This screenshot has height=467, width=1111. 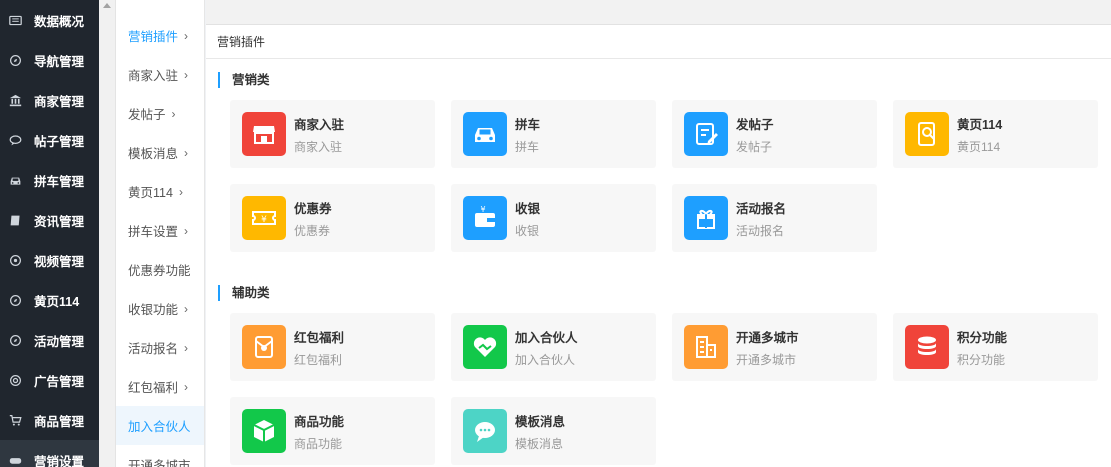 I want to click on submenu-item-red-packet: 红包福利 ›, so click(x=160, y=386).